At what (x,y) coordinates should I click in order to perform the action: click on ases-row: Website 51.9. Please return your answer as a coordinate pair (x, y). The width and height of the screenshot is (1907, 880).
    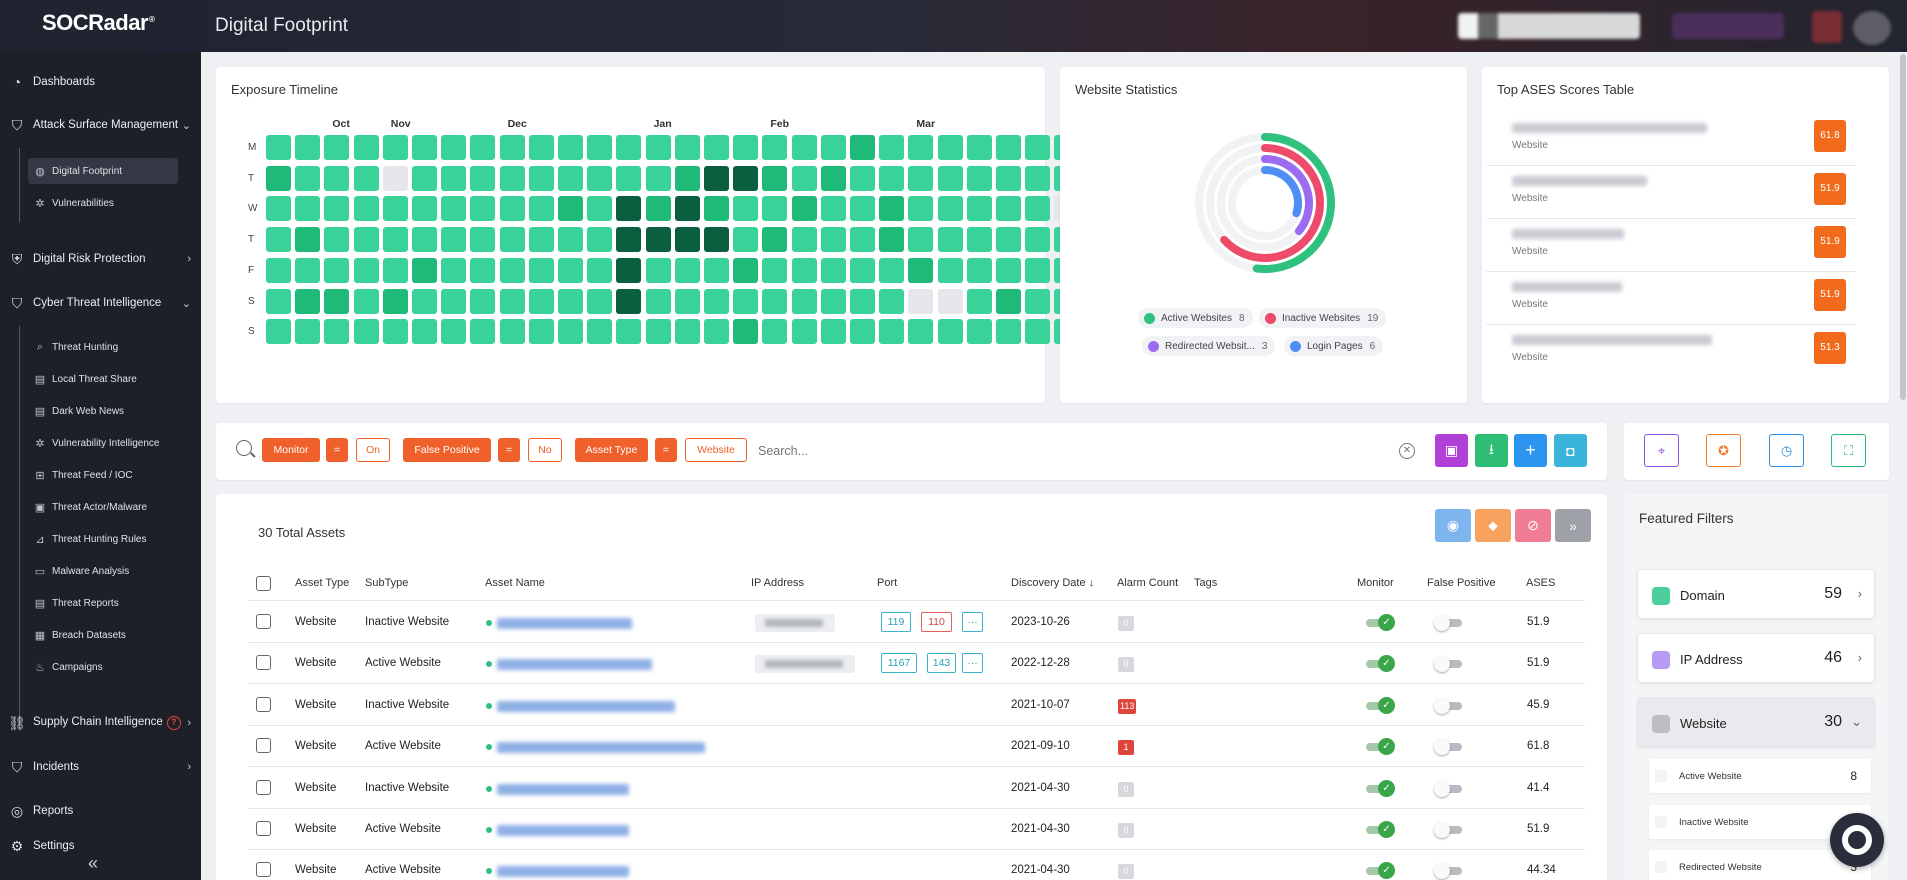
    Looking at the image, I should click on (1671, 245).